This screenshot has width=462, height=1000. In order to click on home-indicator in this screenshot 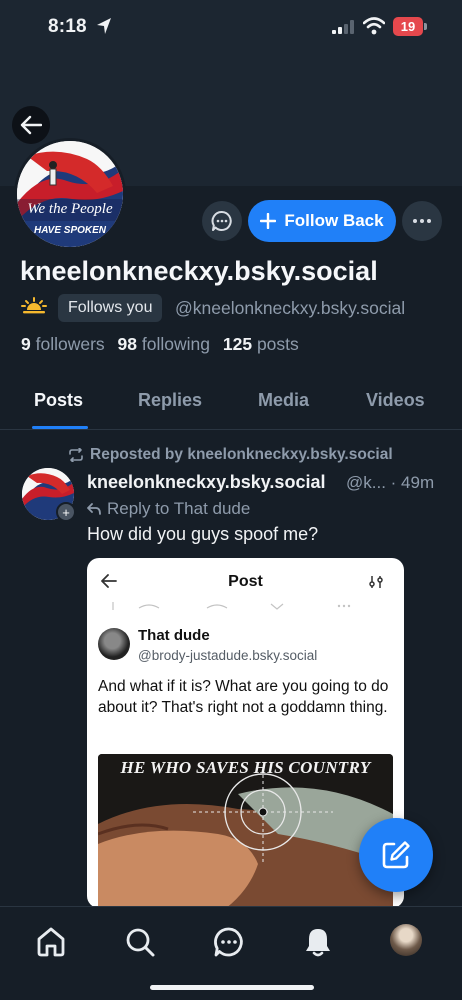, I will do `click(232, 987)`.